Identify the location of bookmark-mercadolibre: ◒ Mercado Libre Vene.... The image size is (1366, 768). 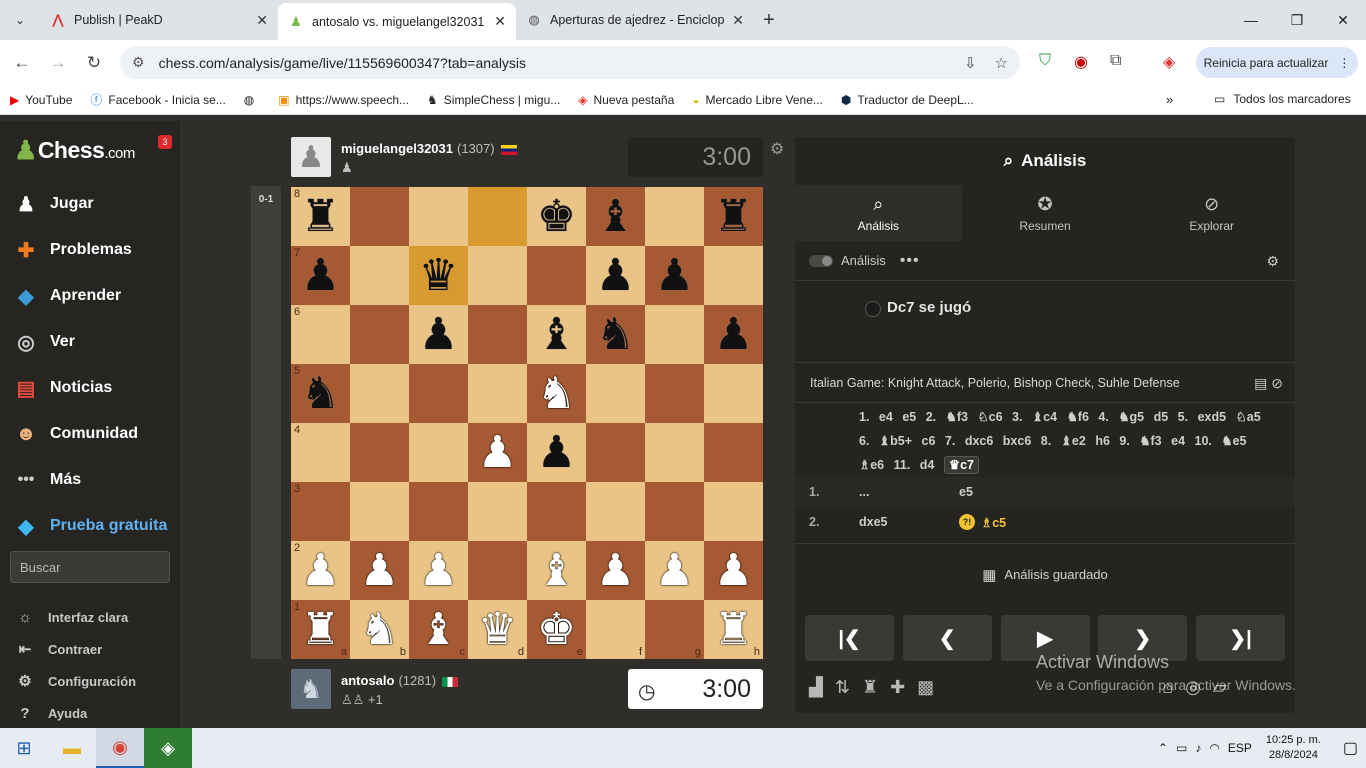
(757, 100).